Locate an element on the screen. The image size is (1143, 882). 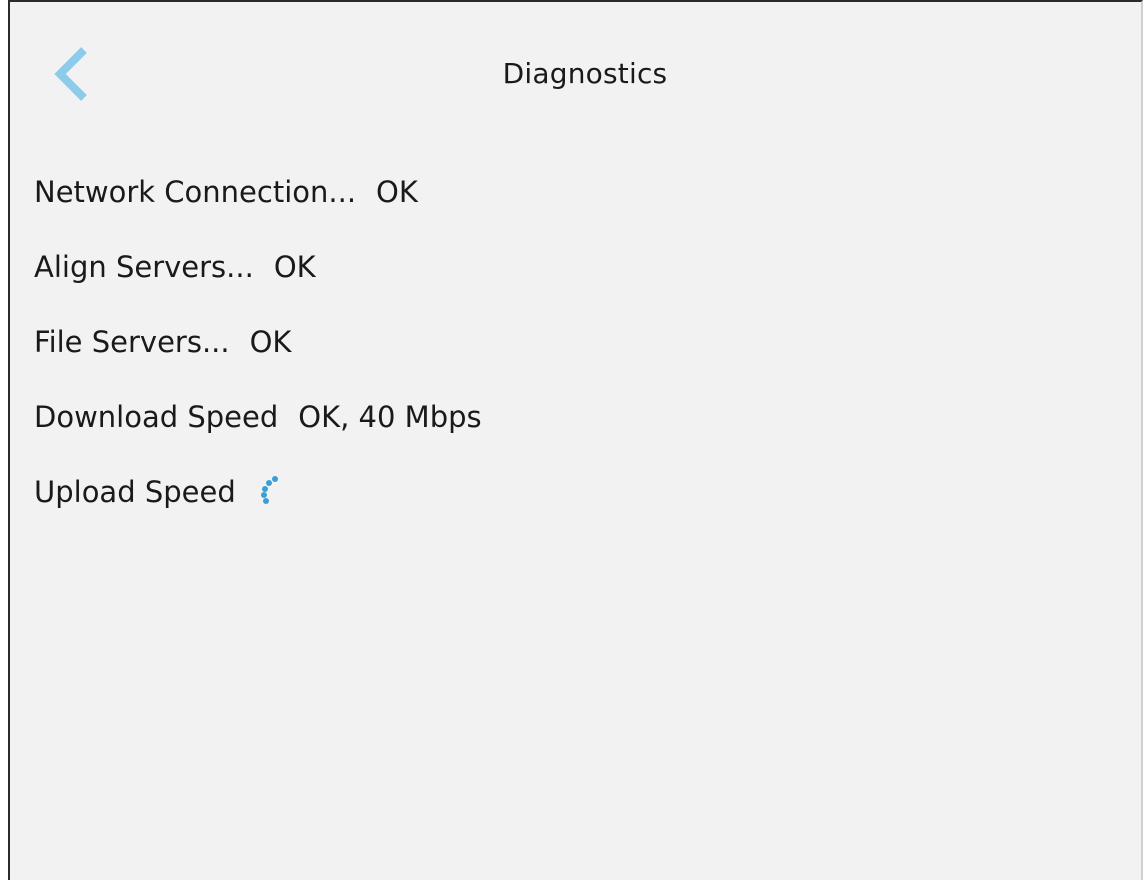
diagnostic-row-network-connection: Network Connection... OK is located at coordinates (258, 207).